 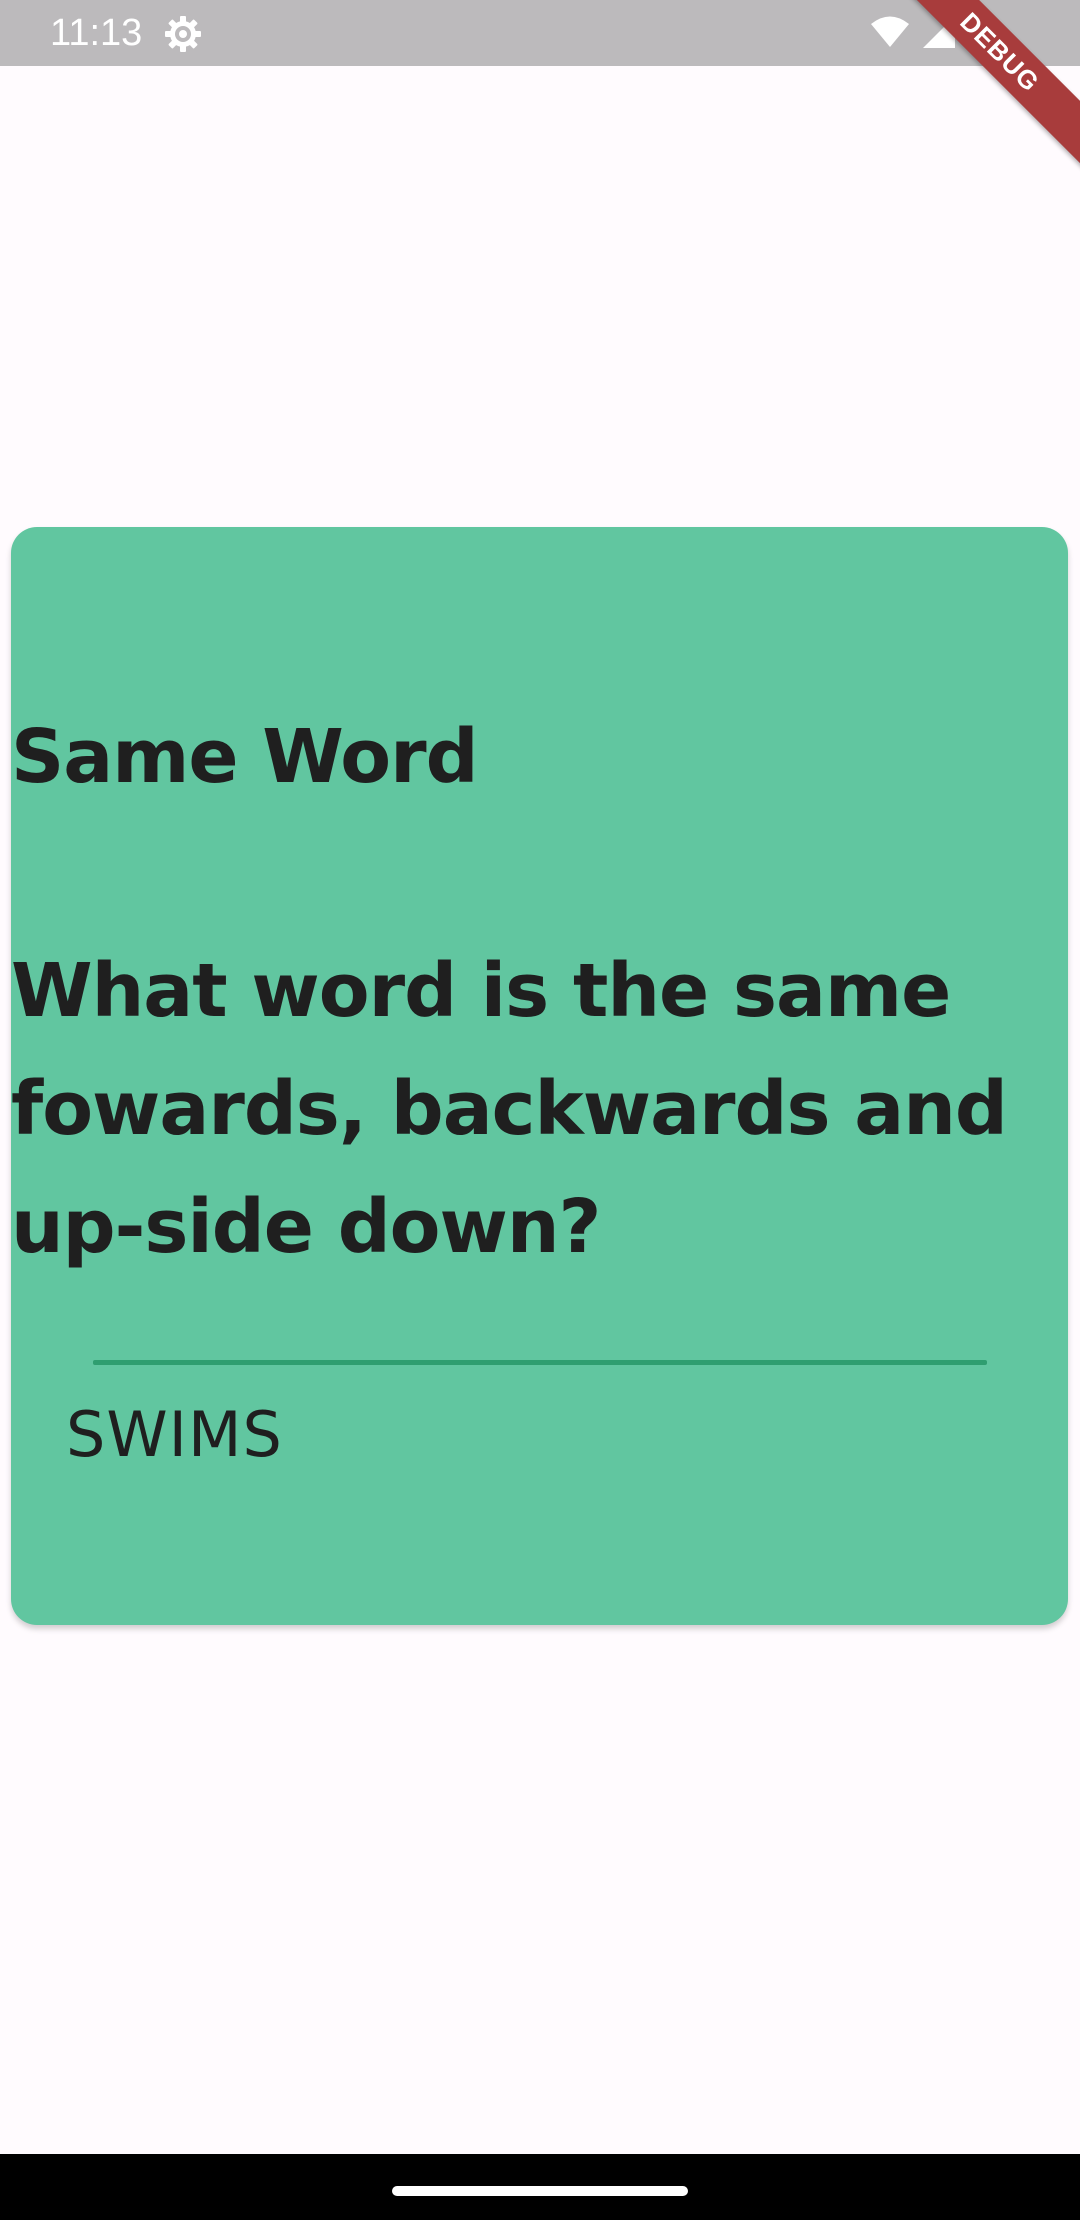 What do you see at coordinates (245, 757) in the screenshot?
I see `card-title: Same Word` at bounding box center [245, 757].